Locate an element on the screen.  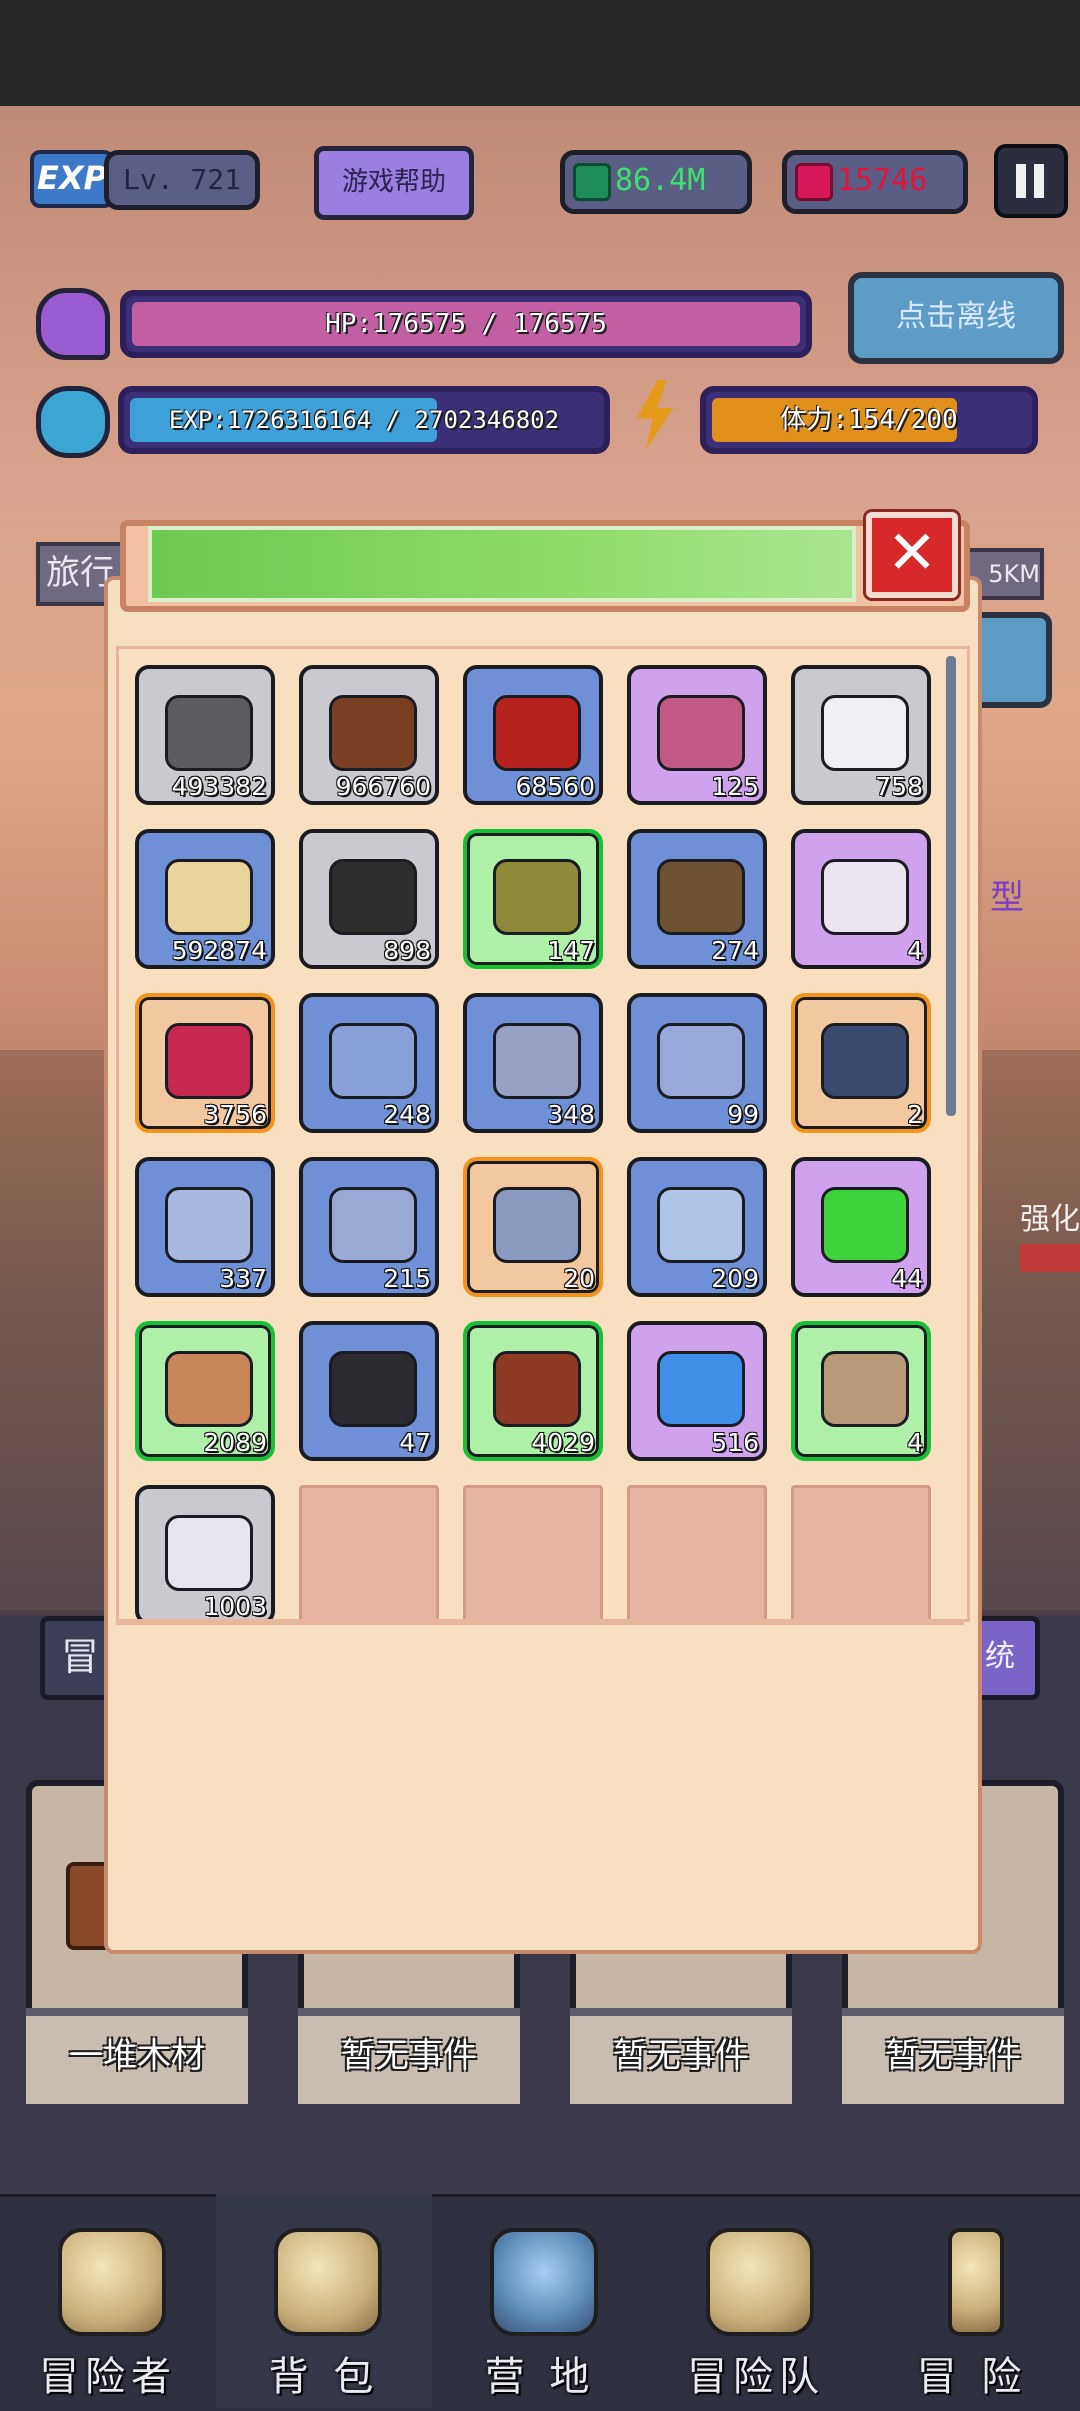
wood-chest-icon is located at coordinates (865, 1389).